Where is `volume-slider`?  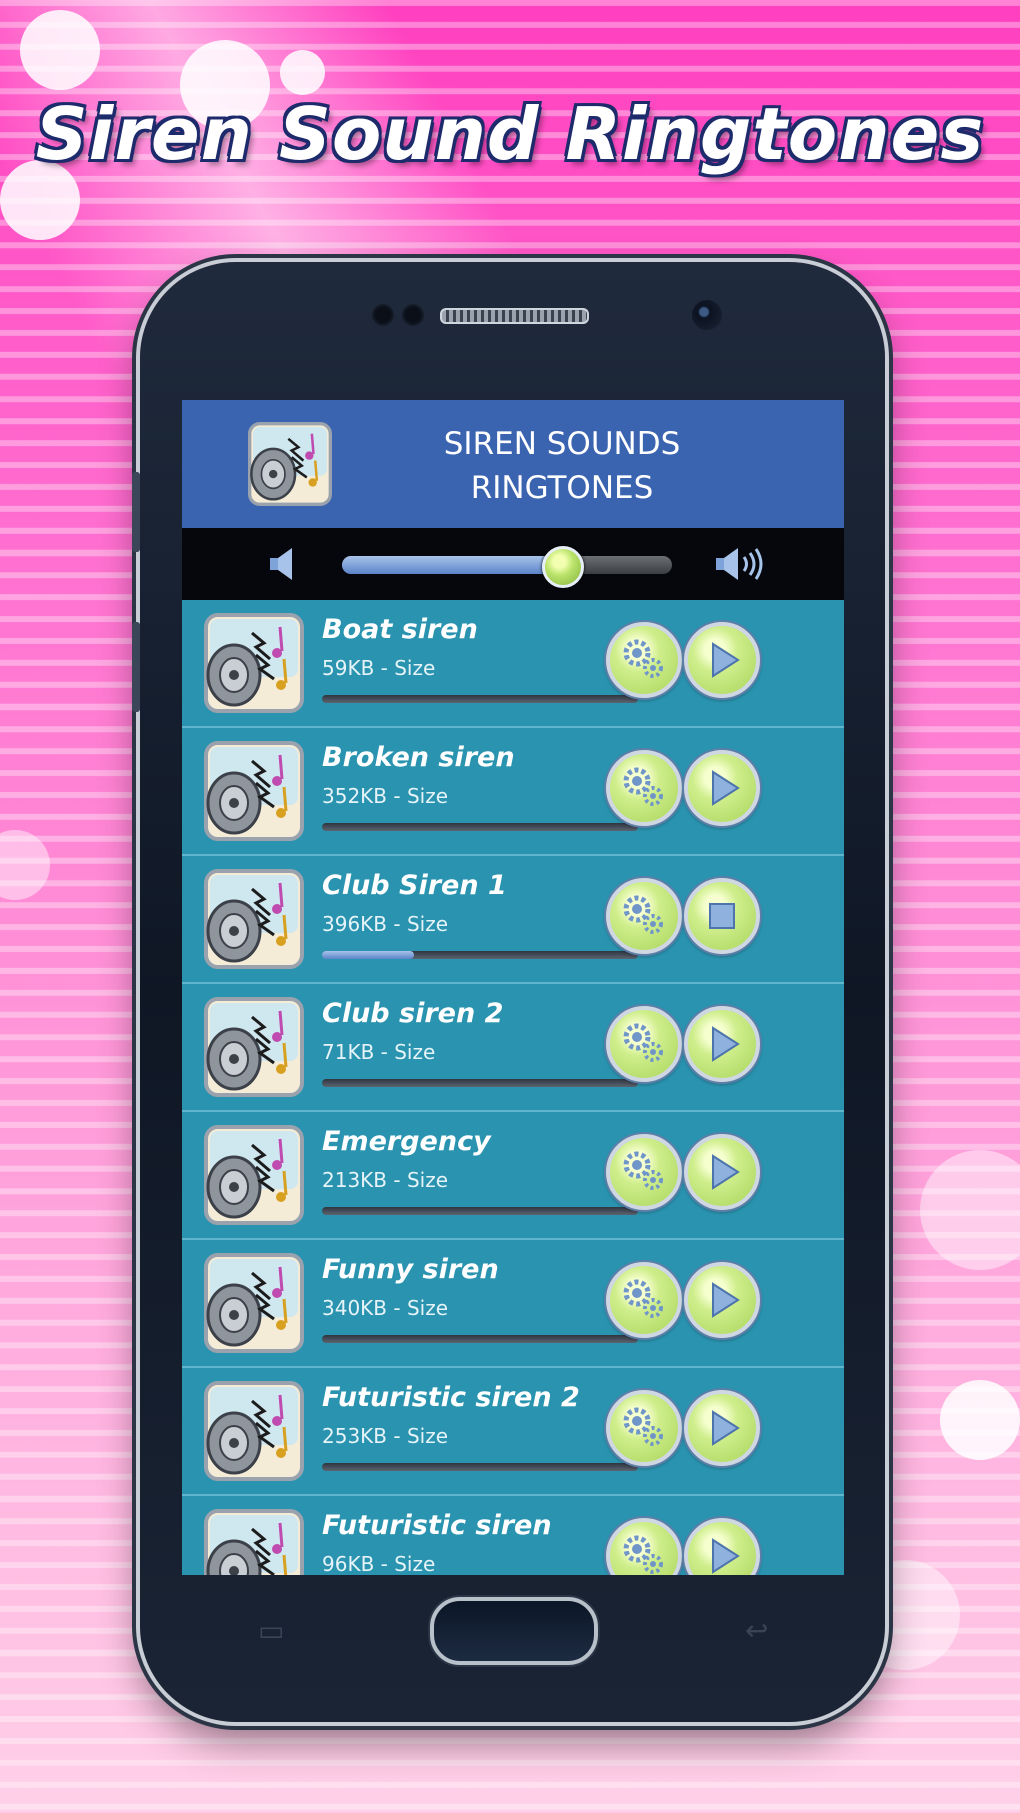
volume-slider is located at coordinates (507, 567).